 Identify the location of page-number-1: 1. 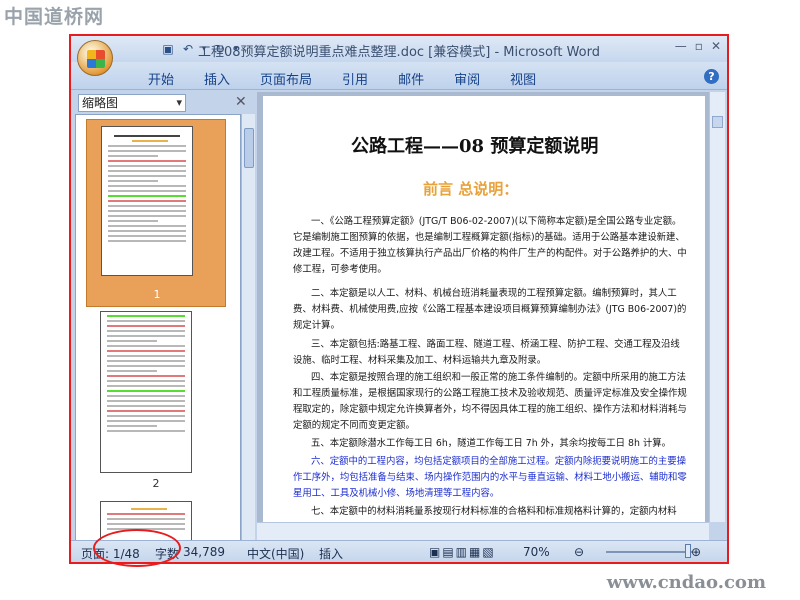
(157, 294).